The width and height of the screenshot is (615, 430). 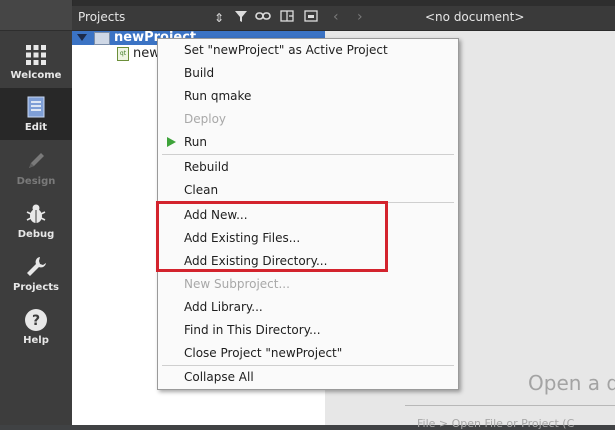 What do you see at coordinates (241, 18) in the screenshot?
I see `filter-icon` at bounding box center [241, 18].